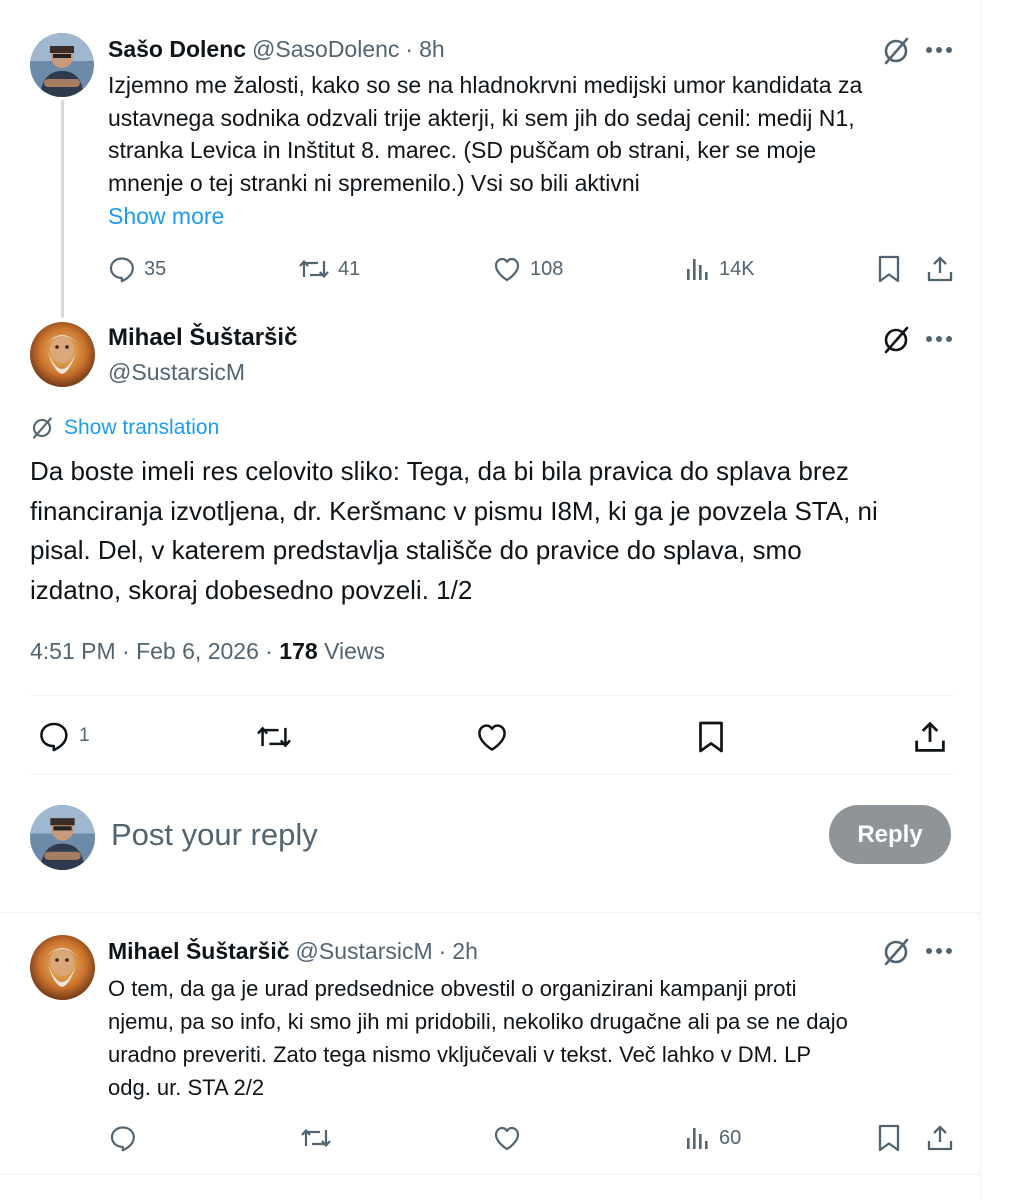 This screenshot has width=1015, height=1200. Describe the element at coordinates (730, 1137) in the screenshot. I see `views-count: 60` at that location.